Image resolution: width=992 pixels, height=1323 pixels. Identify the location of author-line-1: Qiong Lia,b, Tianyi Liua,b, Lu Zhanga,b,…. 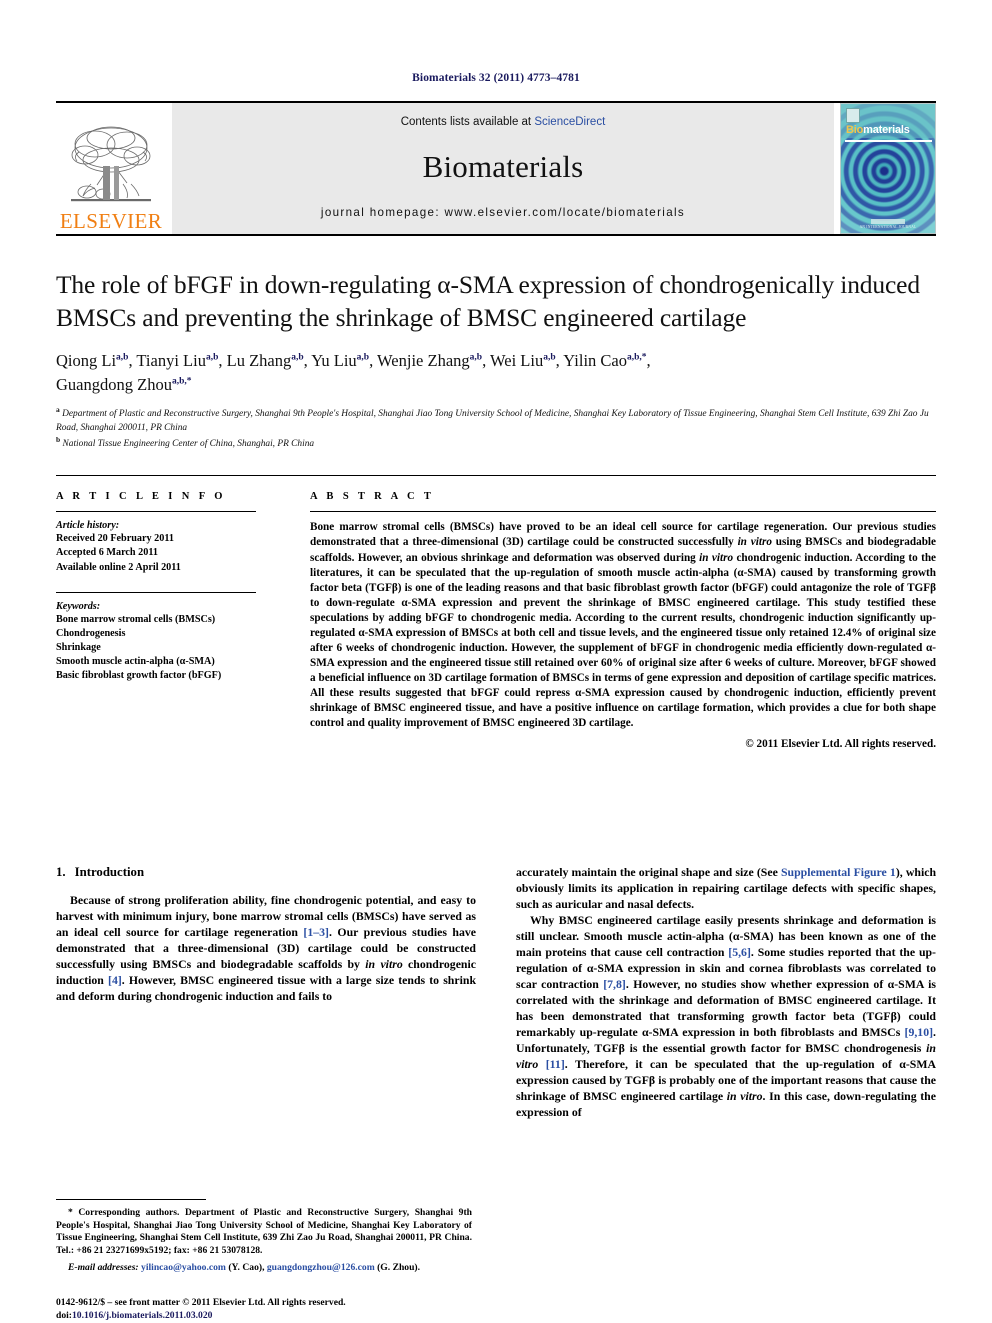
(353, 361).